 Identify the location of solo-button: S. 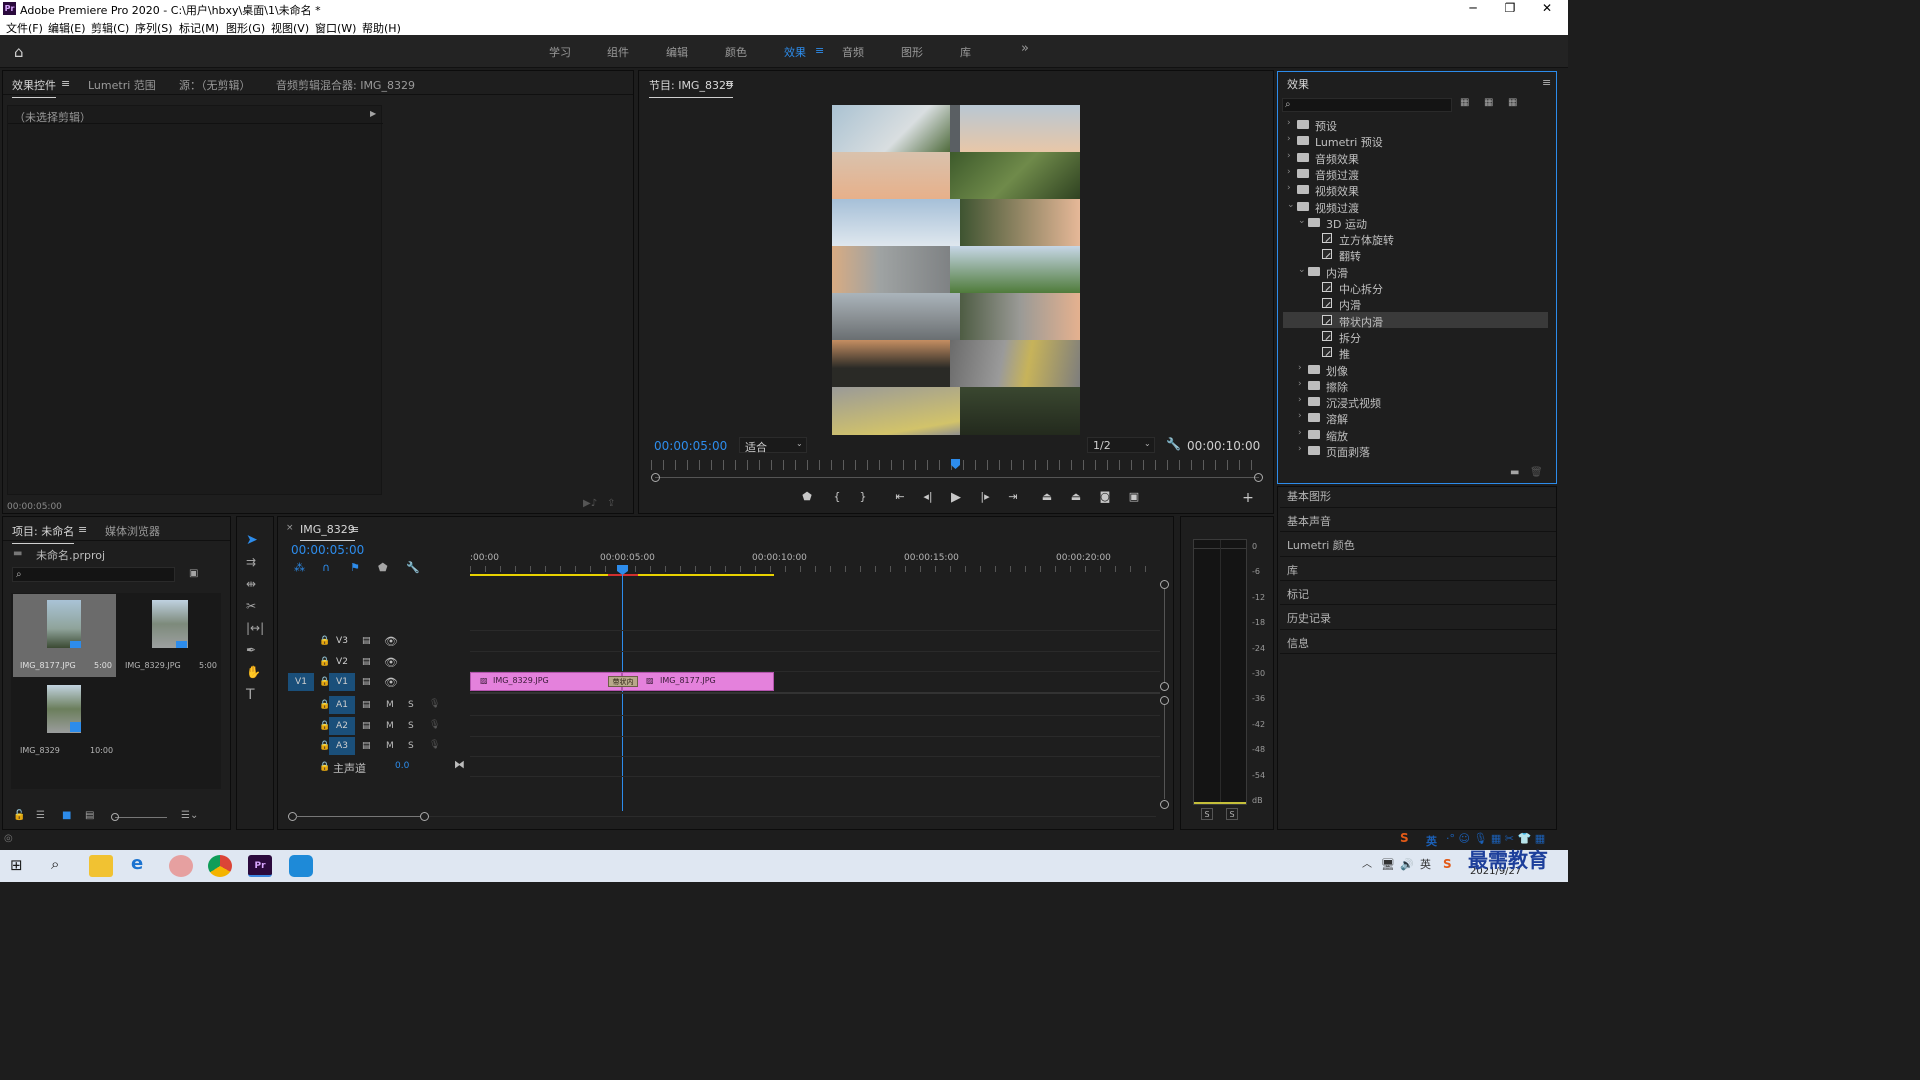
(411, 746).